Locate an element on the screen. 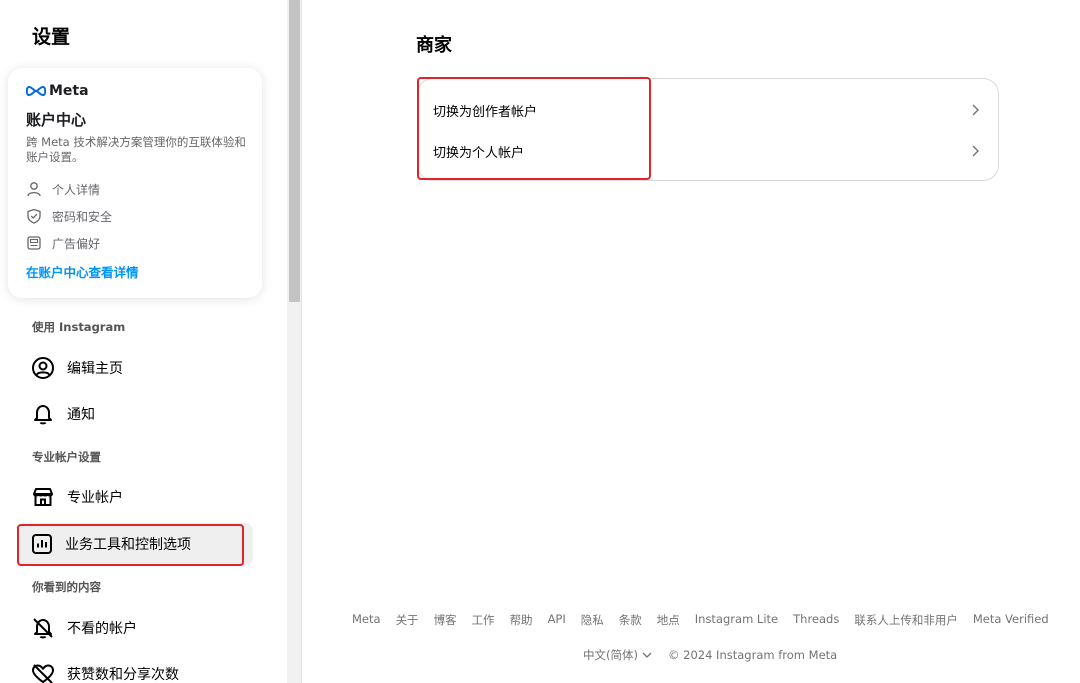 The height and width of the screenshot is (683, 1080). card-item-ad-preferences: 广告偏好 is located at coordinates (63, 243).